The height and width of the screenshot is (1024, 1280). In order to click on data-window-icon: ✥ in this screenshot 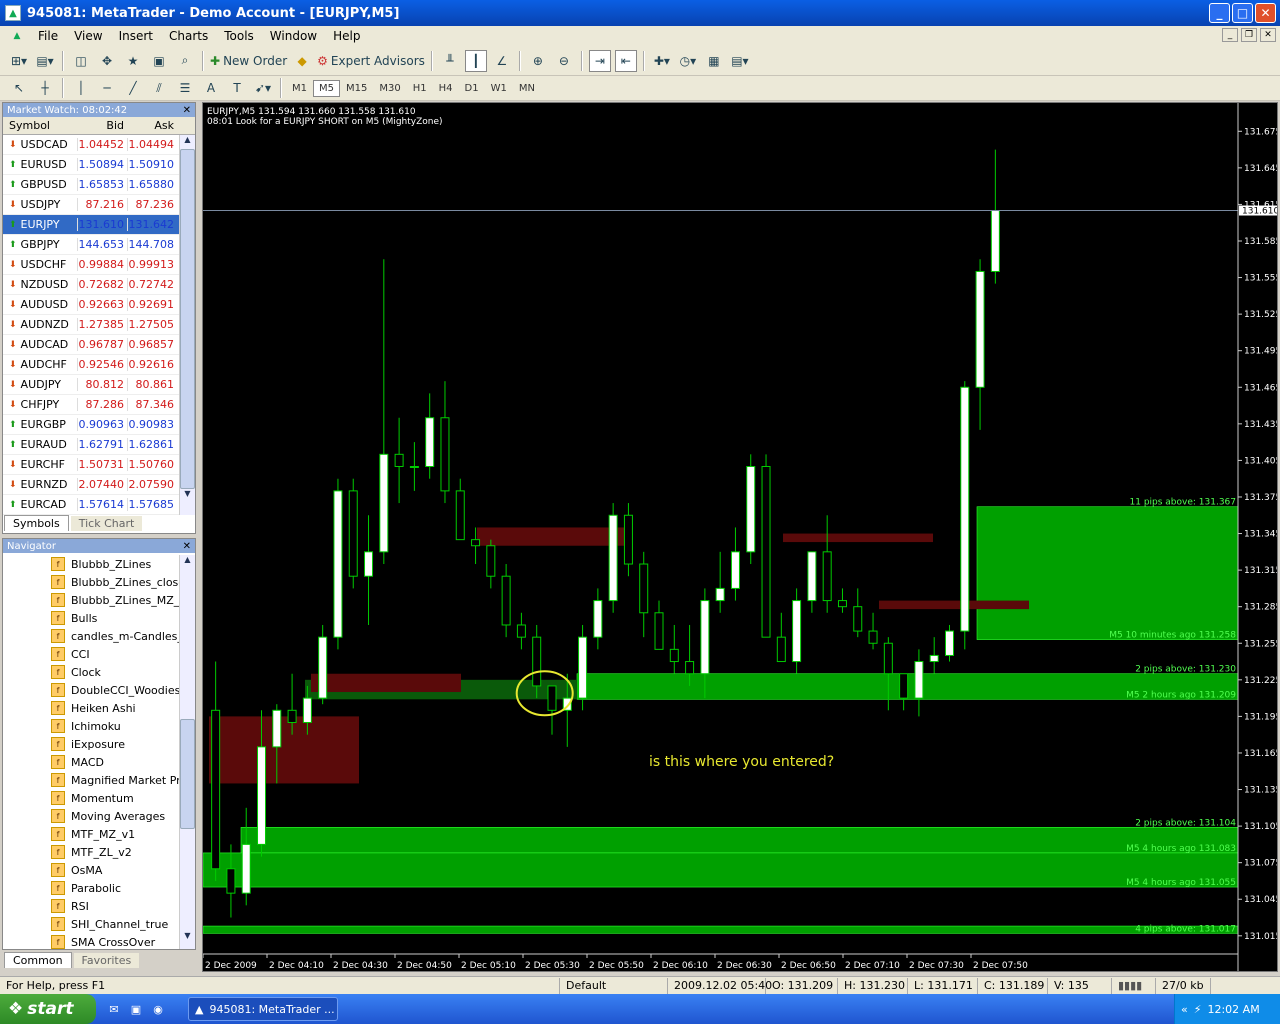, I will do `click(107, 61)`.